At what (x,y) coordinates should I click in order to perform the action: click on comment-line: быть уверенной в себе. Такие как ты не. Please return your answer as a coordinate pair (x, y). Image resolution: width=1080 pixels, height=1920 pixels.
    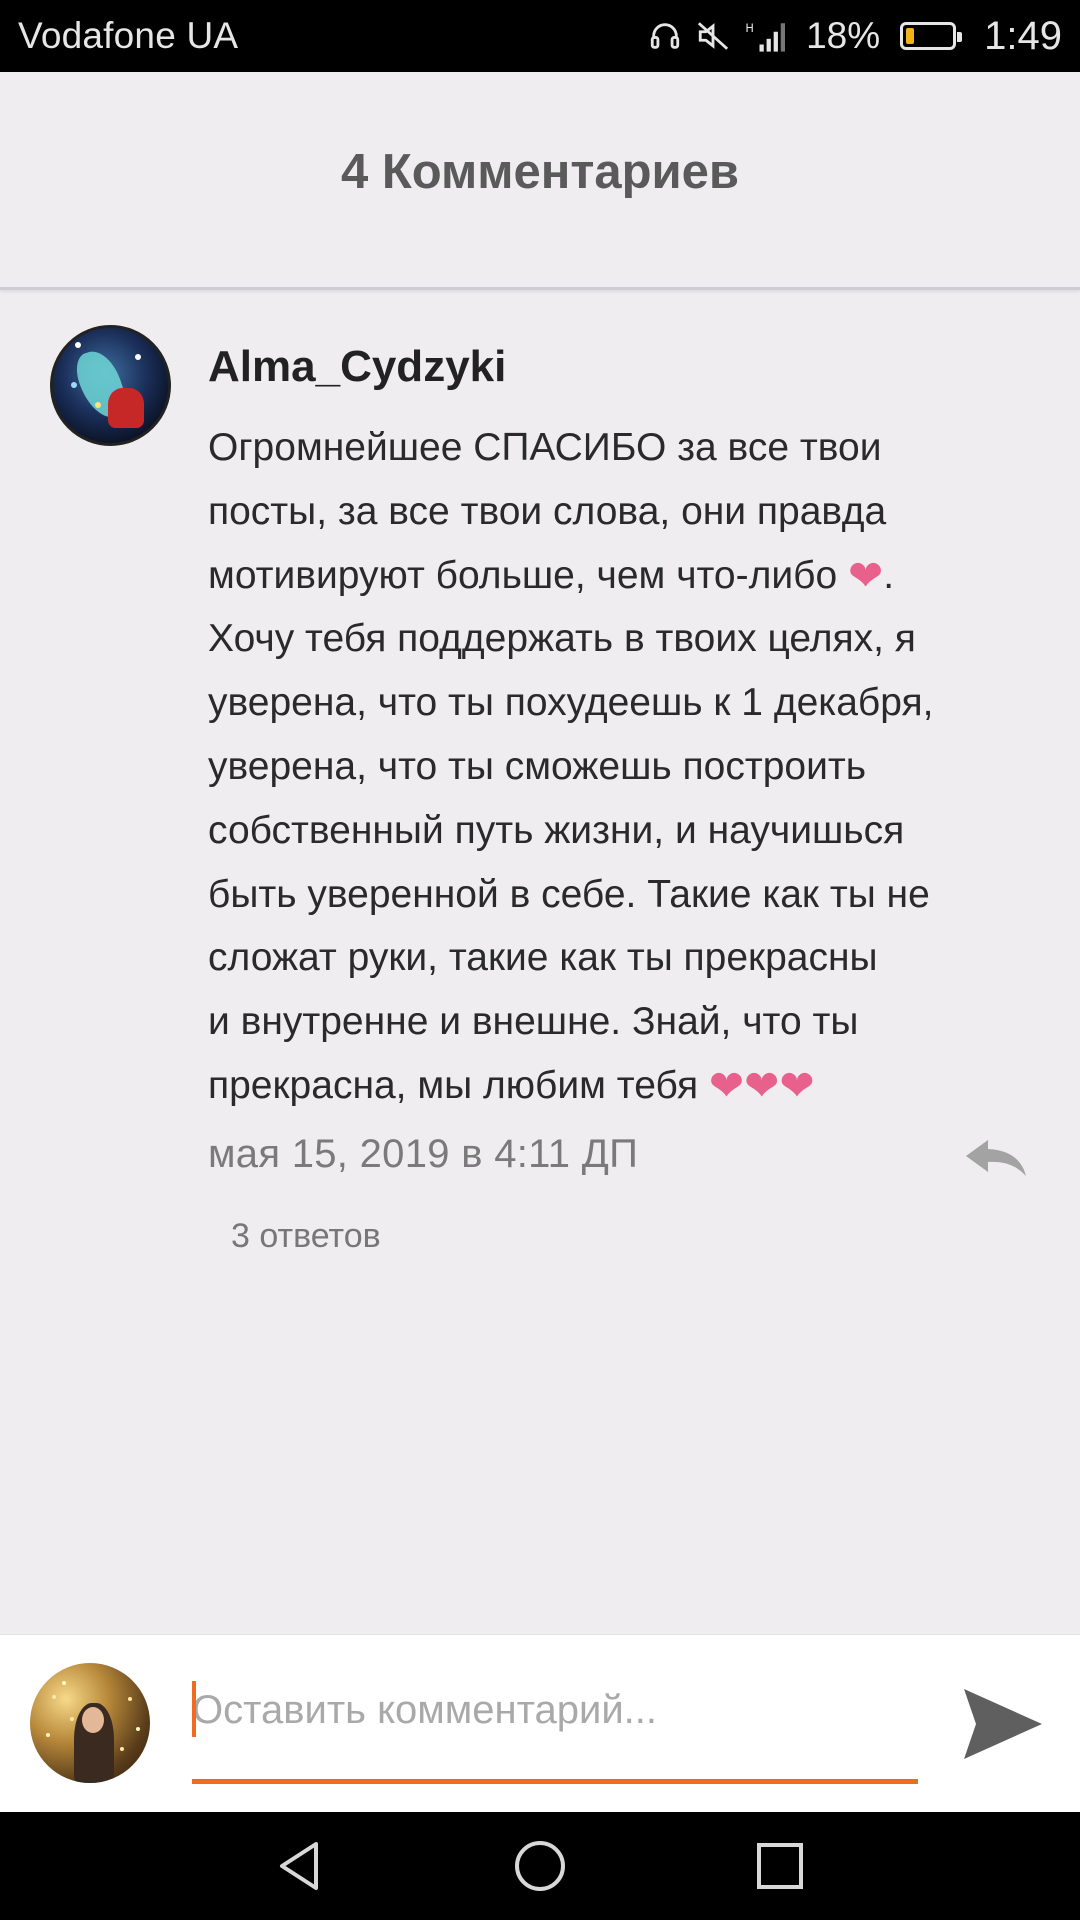
    Looking at the image, I should click on (569, 894).